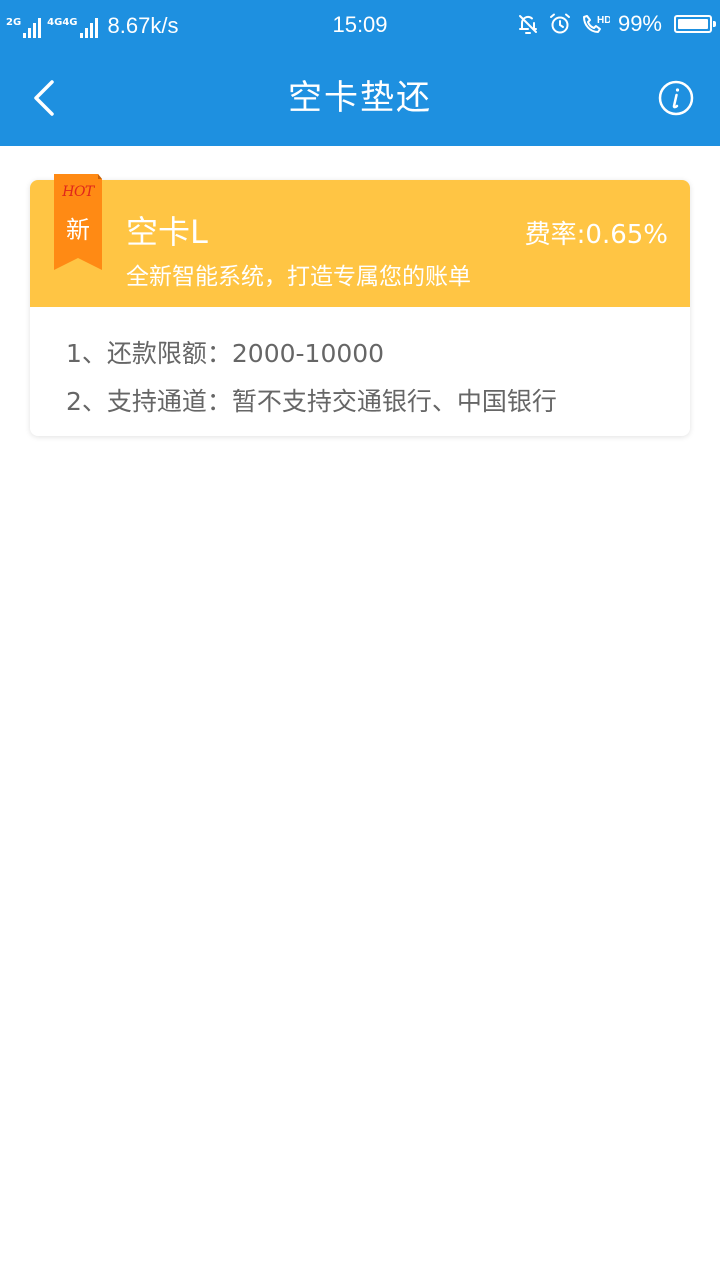 Image resolution: width=720 pixels, height=1280 pixels. I want to click on chevron-left-icon, so click(44, 98).